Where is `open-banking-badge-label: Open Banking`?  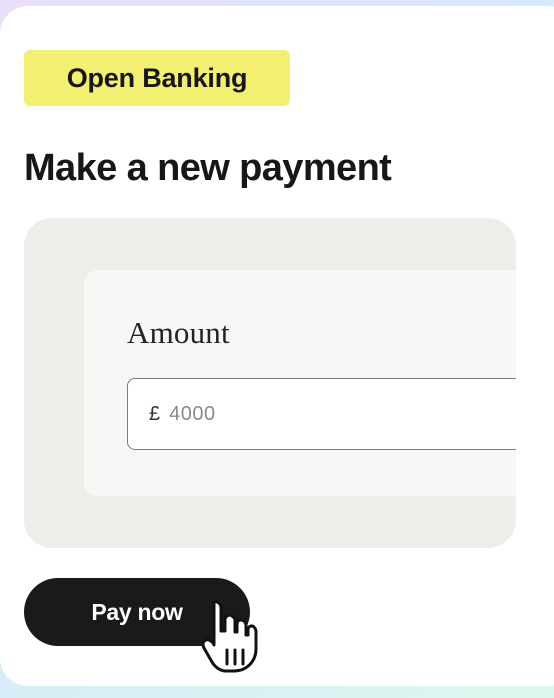
open-banking-badge-label: Open Banking is located at coordinates (157, 77).